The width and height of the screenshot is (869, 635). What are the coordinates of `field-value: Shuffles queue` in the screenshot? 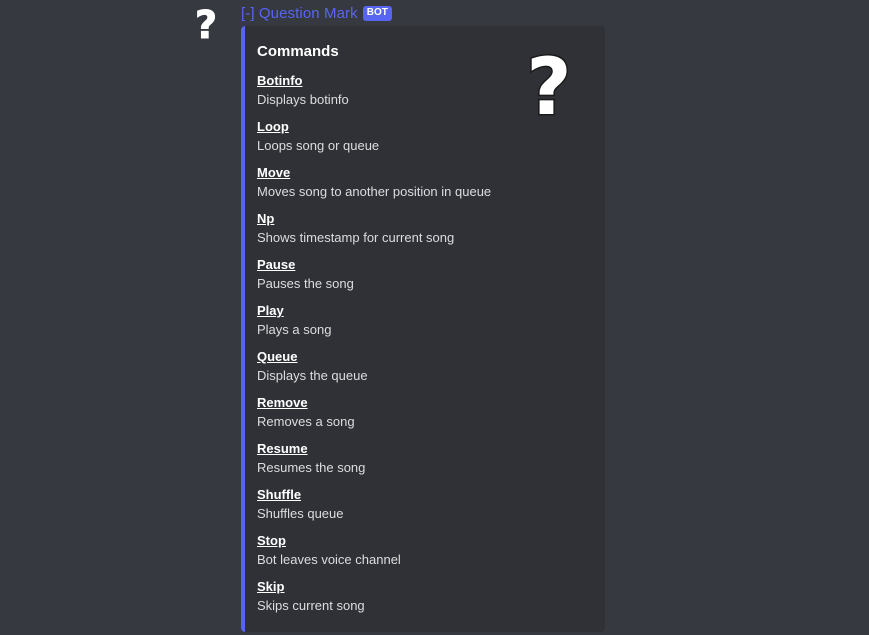 It's located at (300, 513).